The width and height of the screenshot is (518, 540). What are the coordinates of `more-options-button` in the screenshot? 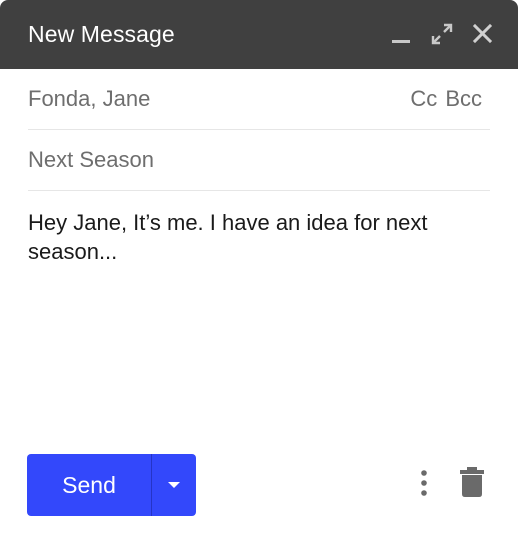 It's located at (424, 483).